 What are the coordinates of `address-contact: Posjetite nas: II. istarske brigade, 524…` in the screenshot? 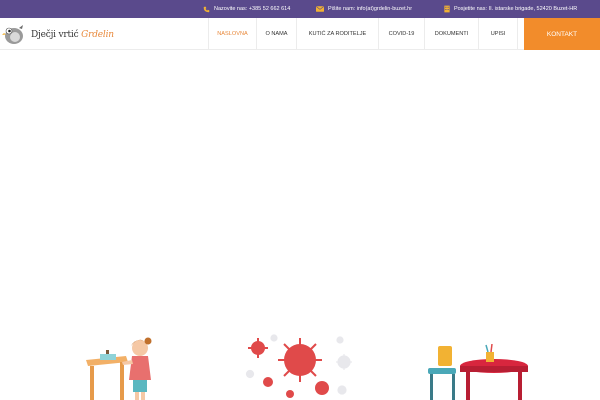 It's located at (510, 9).